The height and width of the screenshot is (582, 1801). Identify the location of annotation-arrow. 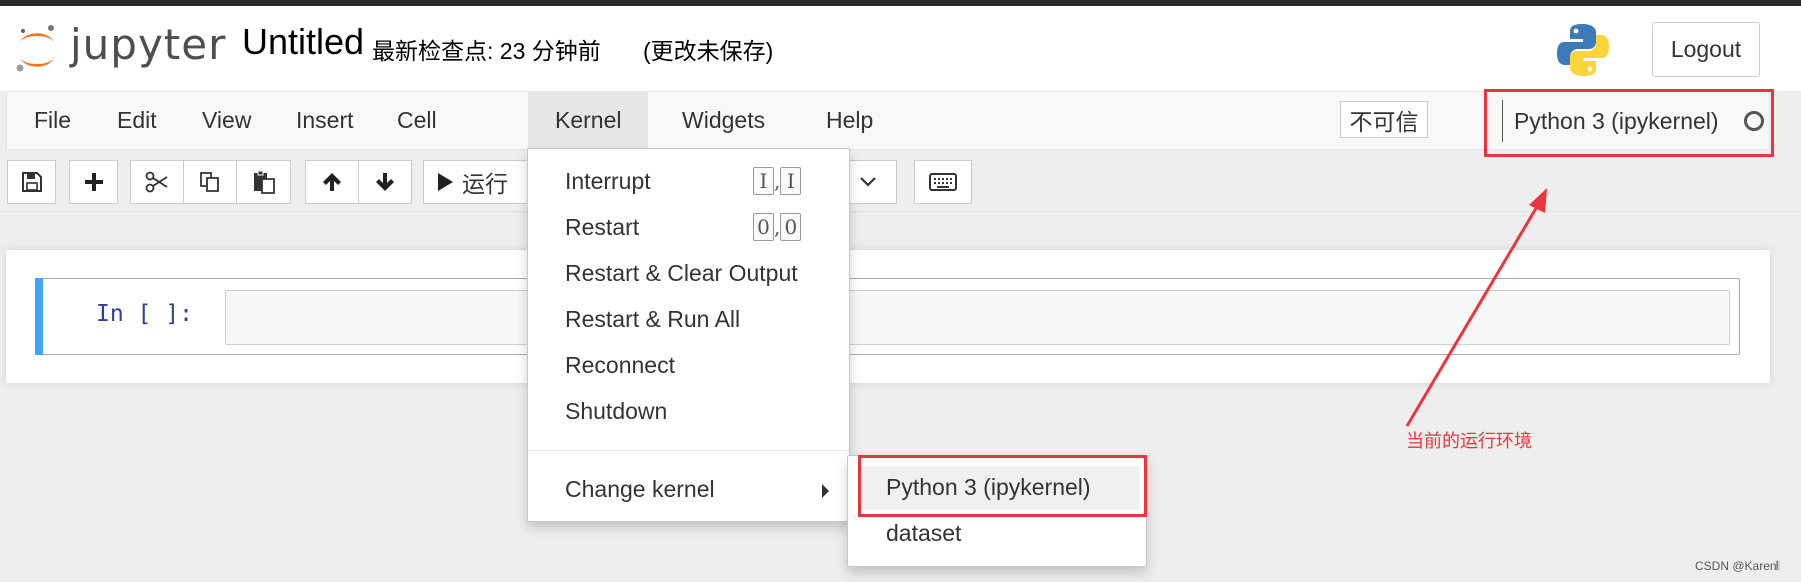
(1476, 307).